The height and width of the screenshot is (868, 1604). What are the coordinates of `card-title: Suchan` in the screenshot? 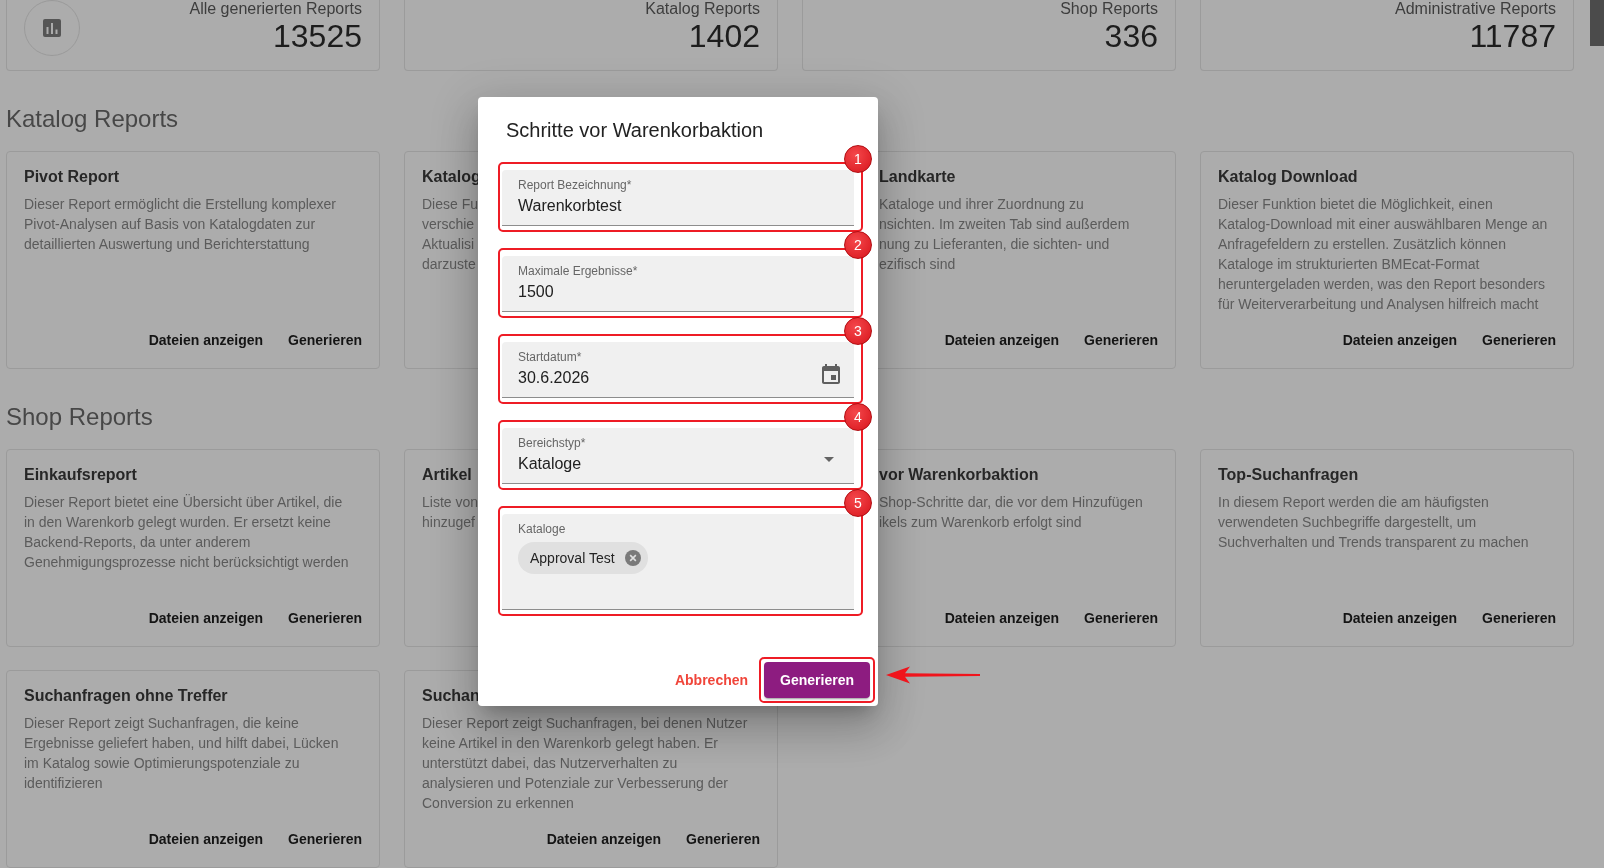 It's located at (451, 696).